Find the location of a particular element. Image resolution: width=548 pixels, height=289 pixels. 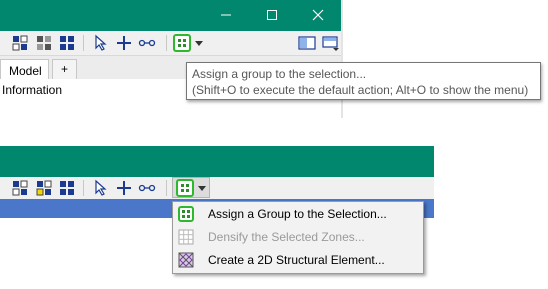

panel-dropdown-icon is located at coordinates (330, 43).